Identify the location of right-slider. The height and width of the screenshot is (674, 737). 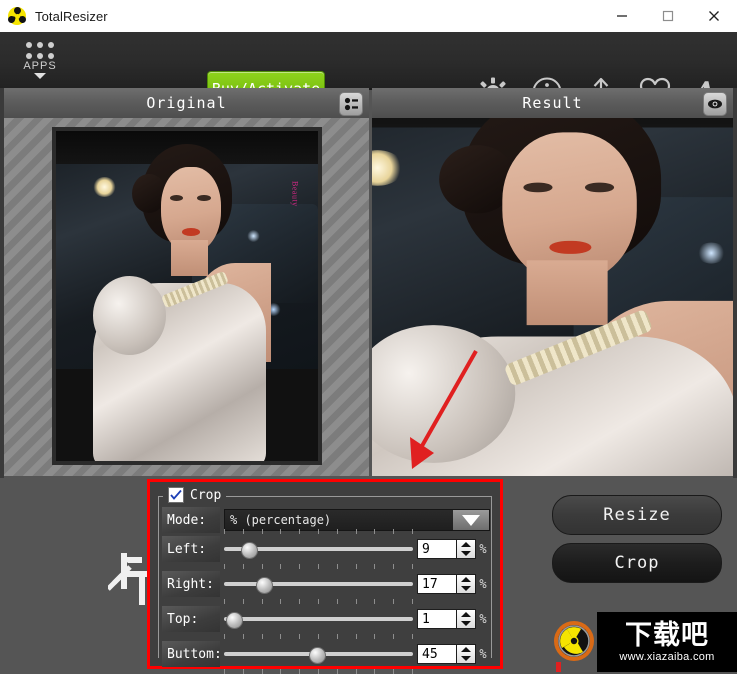
(318, 584).